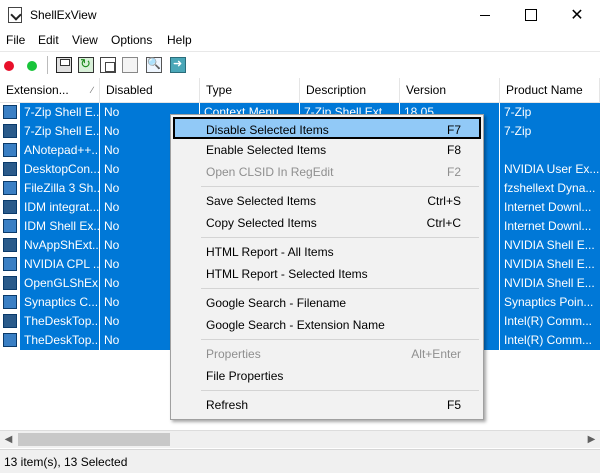  What do you see at coordinates (178, 65) in the screenshot?
I see `exit-icon` at bounding box center [178, 65].